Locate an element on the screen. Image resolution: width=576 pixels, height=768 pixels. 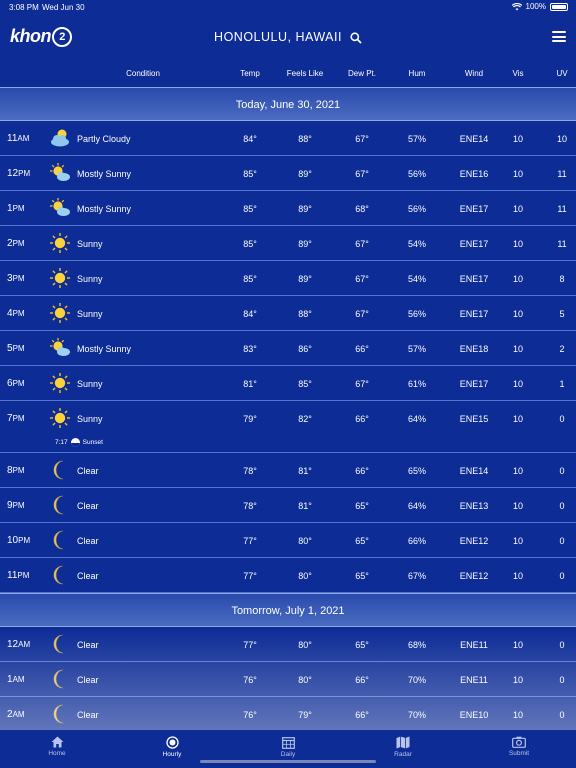
uv-value: 11 is located at coordinates (562, 244).